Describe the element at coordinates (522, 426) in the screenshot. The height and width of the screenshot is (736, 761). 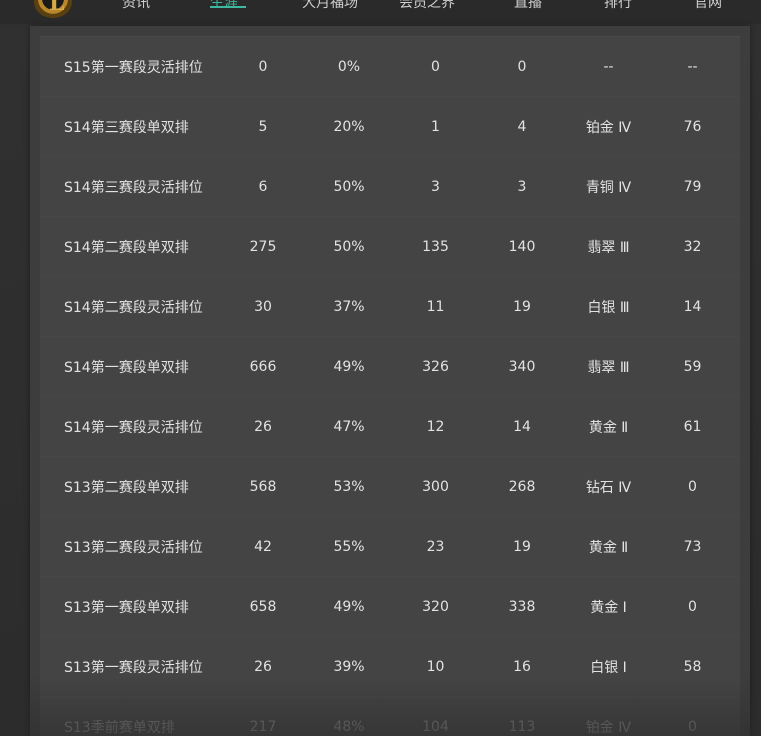
I see `losses-cell: 14` at that location.